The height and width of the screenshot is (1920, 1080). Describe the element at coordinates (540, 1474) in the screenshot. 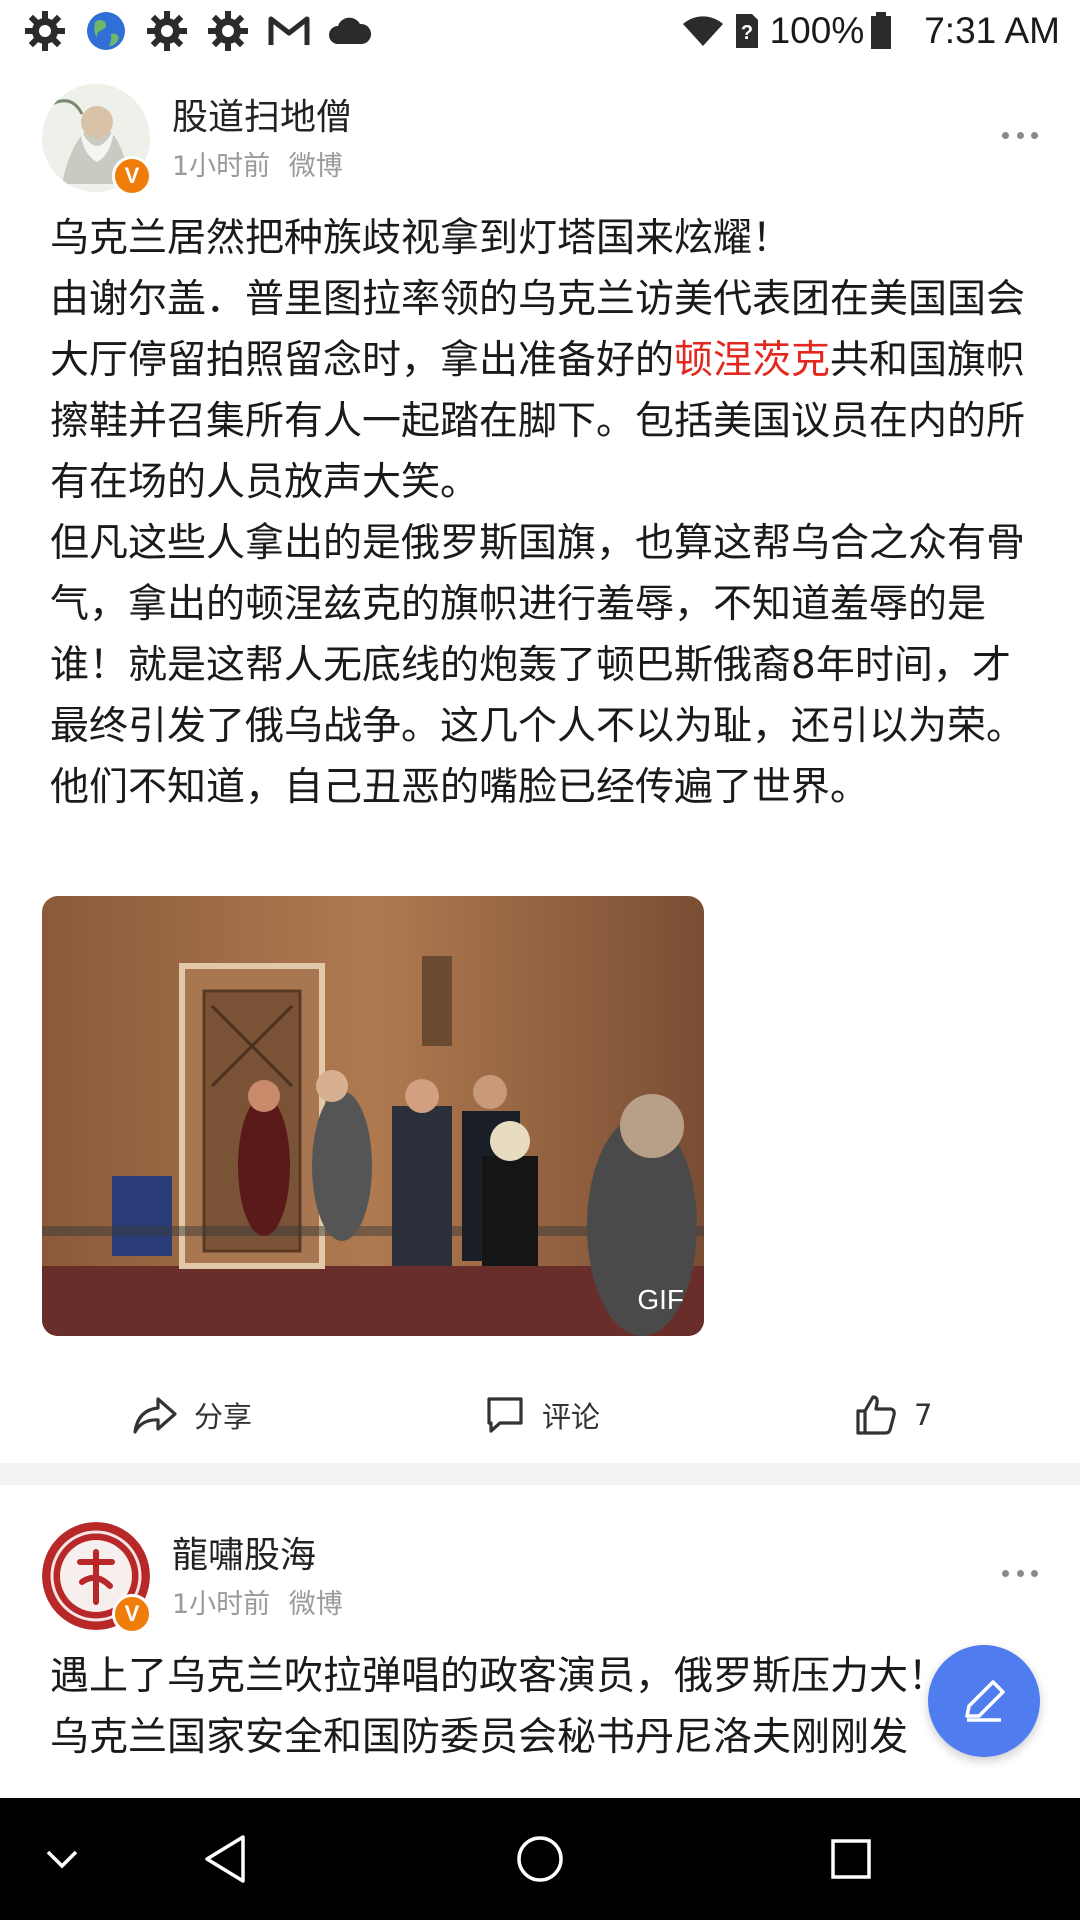

I see `post-divider` at that location.